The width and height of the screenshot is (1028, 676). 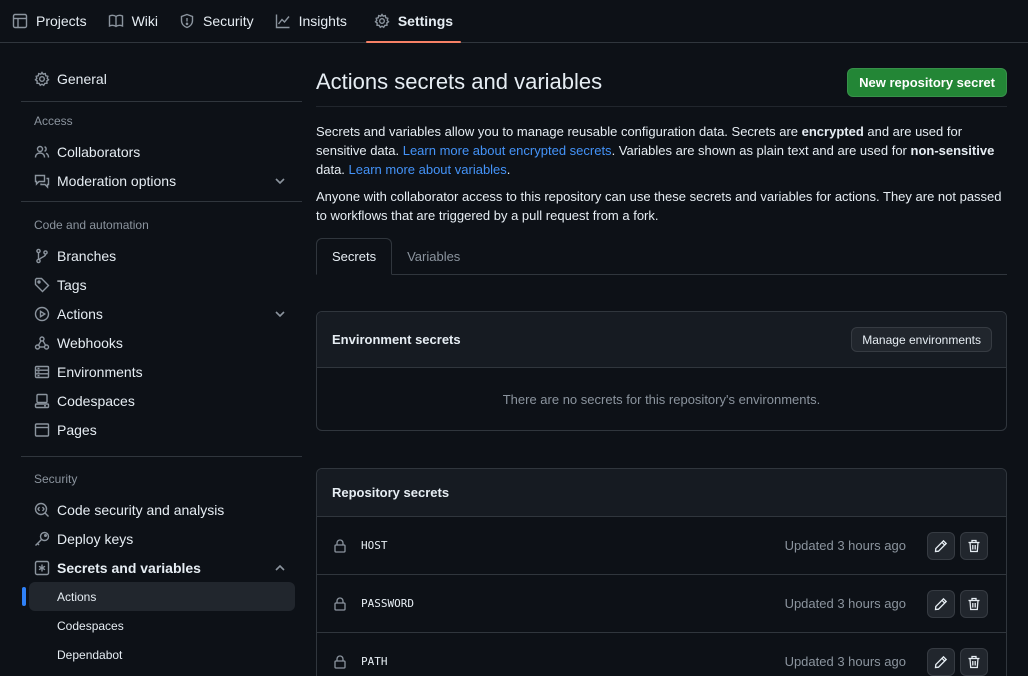 What do you see at coordinates (100, 371) in the screenshot?
I see `sidebar-item-label: Environments` at bounding box center [100, 371].